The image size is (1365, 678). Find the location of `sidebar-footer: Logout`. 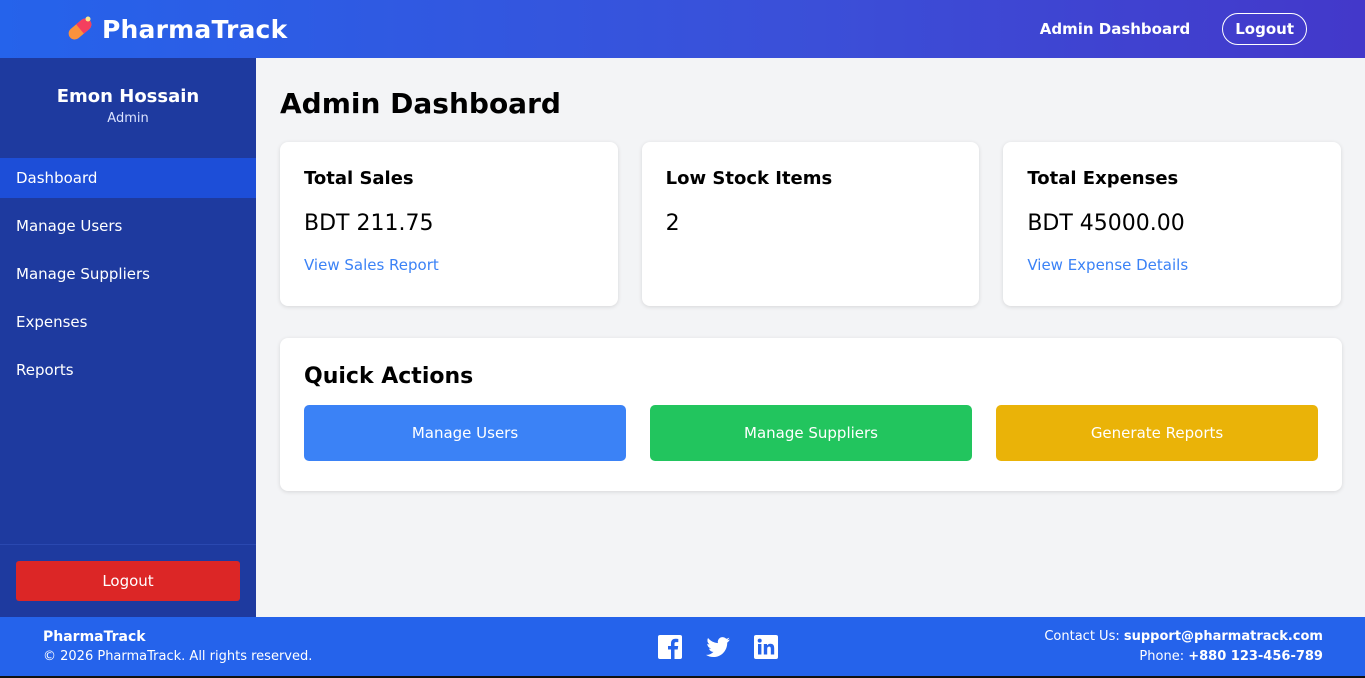

sidebar-footer: Logout is located at coordinates (128, 580).